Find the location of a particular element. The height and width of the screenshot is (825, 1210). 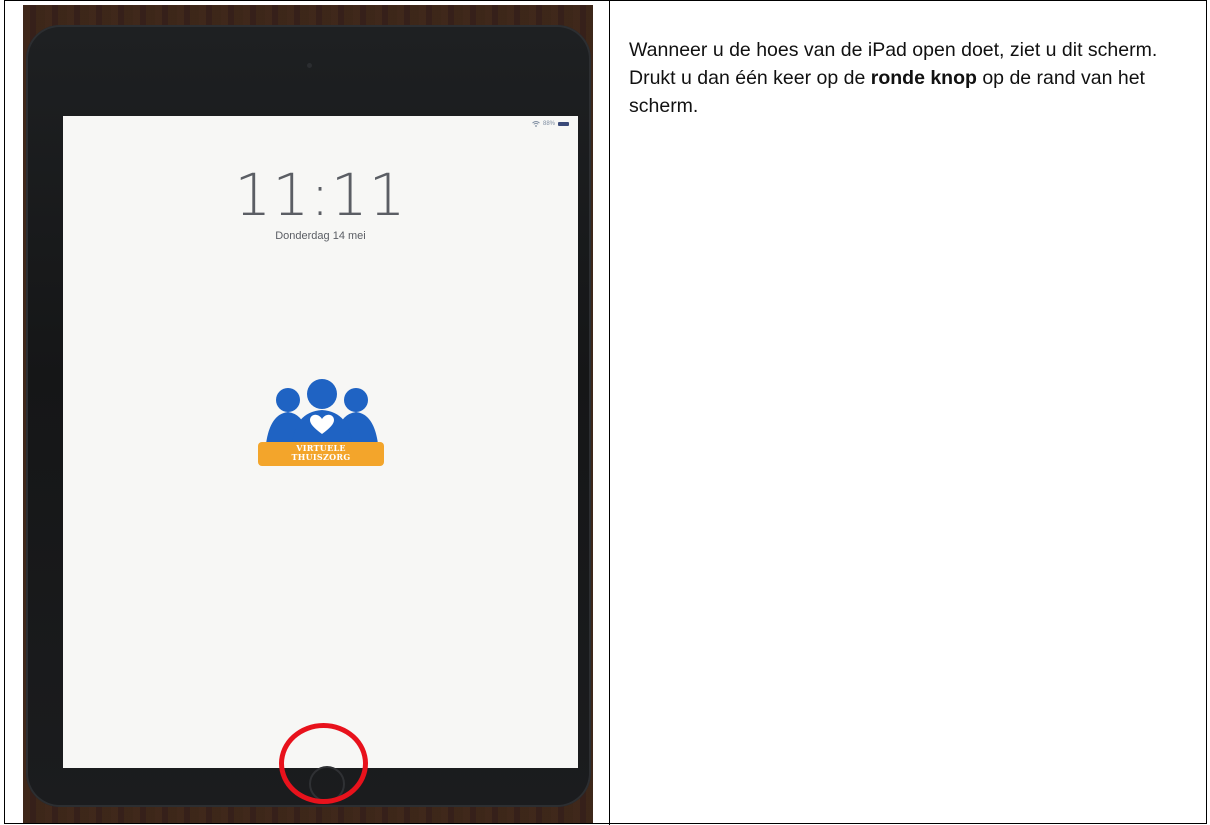

instruction-bold-round-button: ronde knop is located at coordinates (923, 78).